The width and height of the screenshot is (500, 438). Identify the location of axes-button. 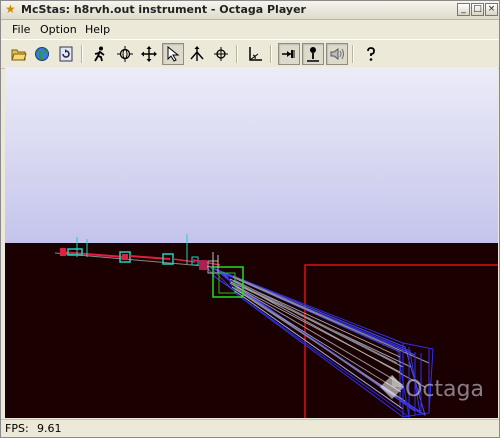
(255, 54).